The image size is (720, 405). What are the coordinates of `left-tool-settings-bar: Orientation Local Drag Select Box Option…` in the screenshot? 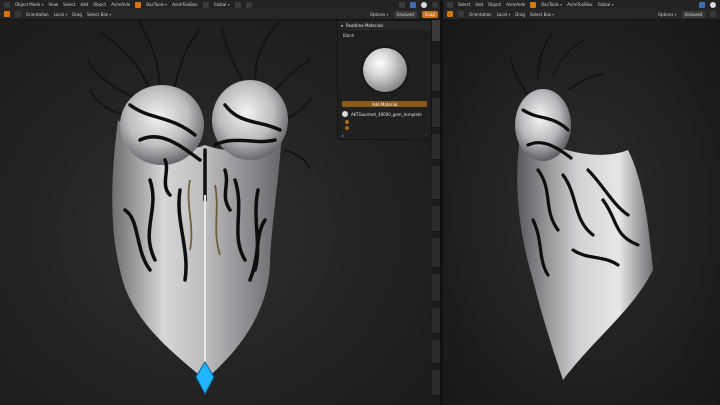 It's located at (221, 14).